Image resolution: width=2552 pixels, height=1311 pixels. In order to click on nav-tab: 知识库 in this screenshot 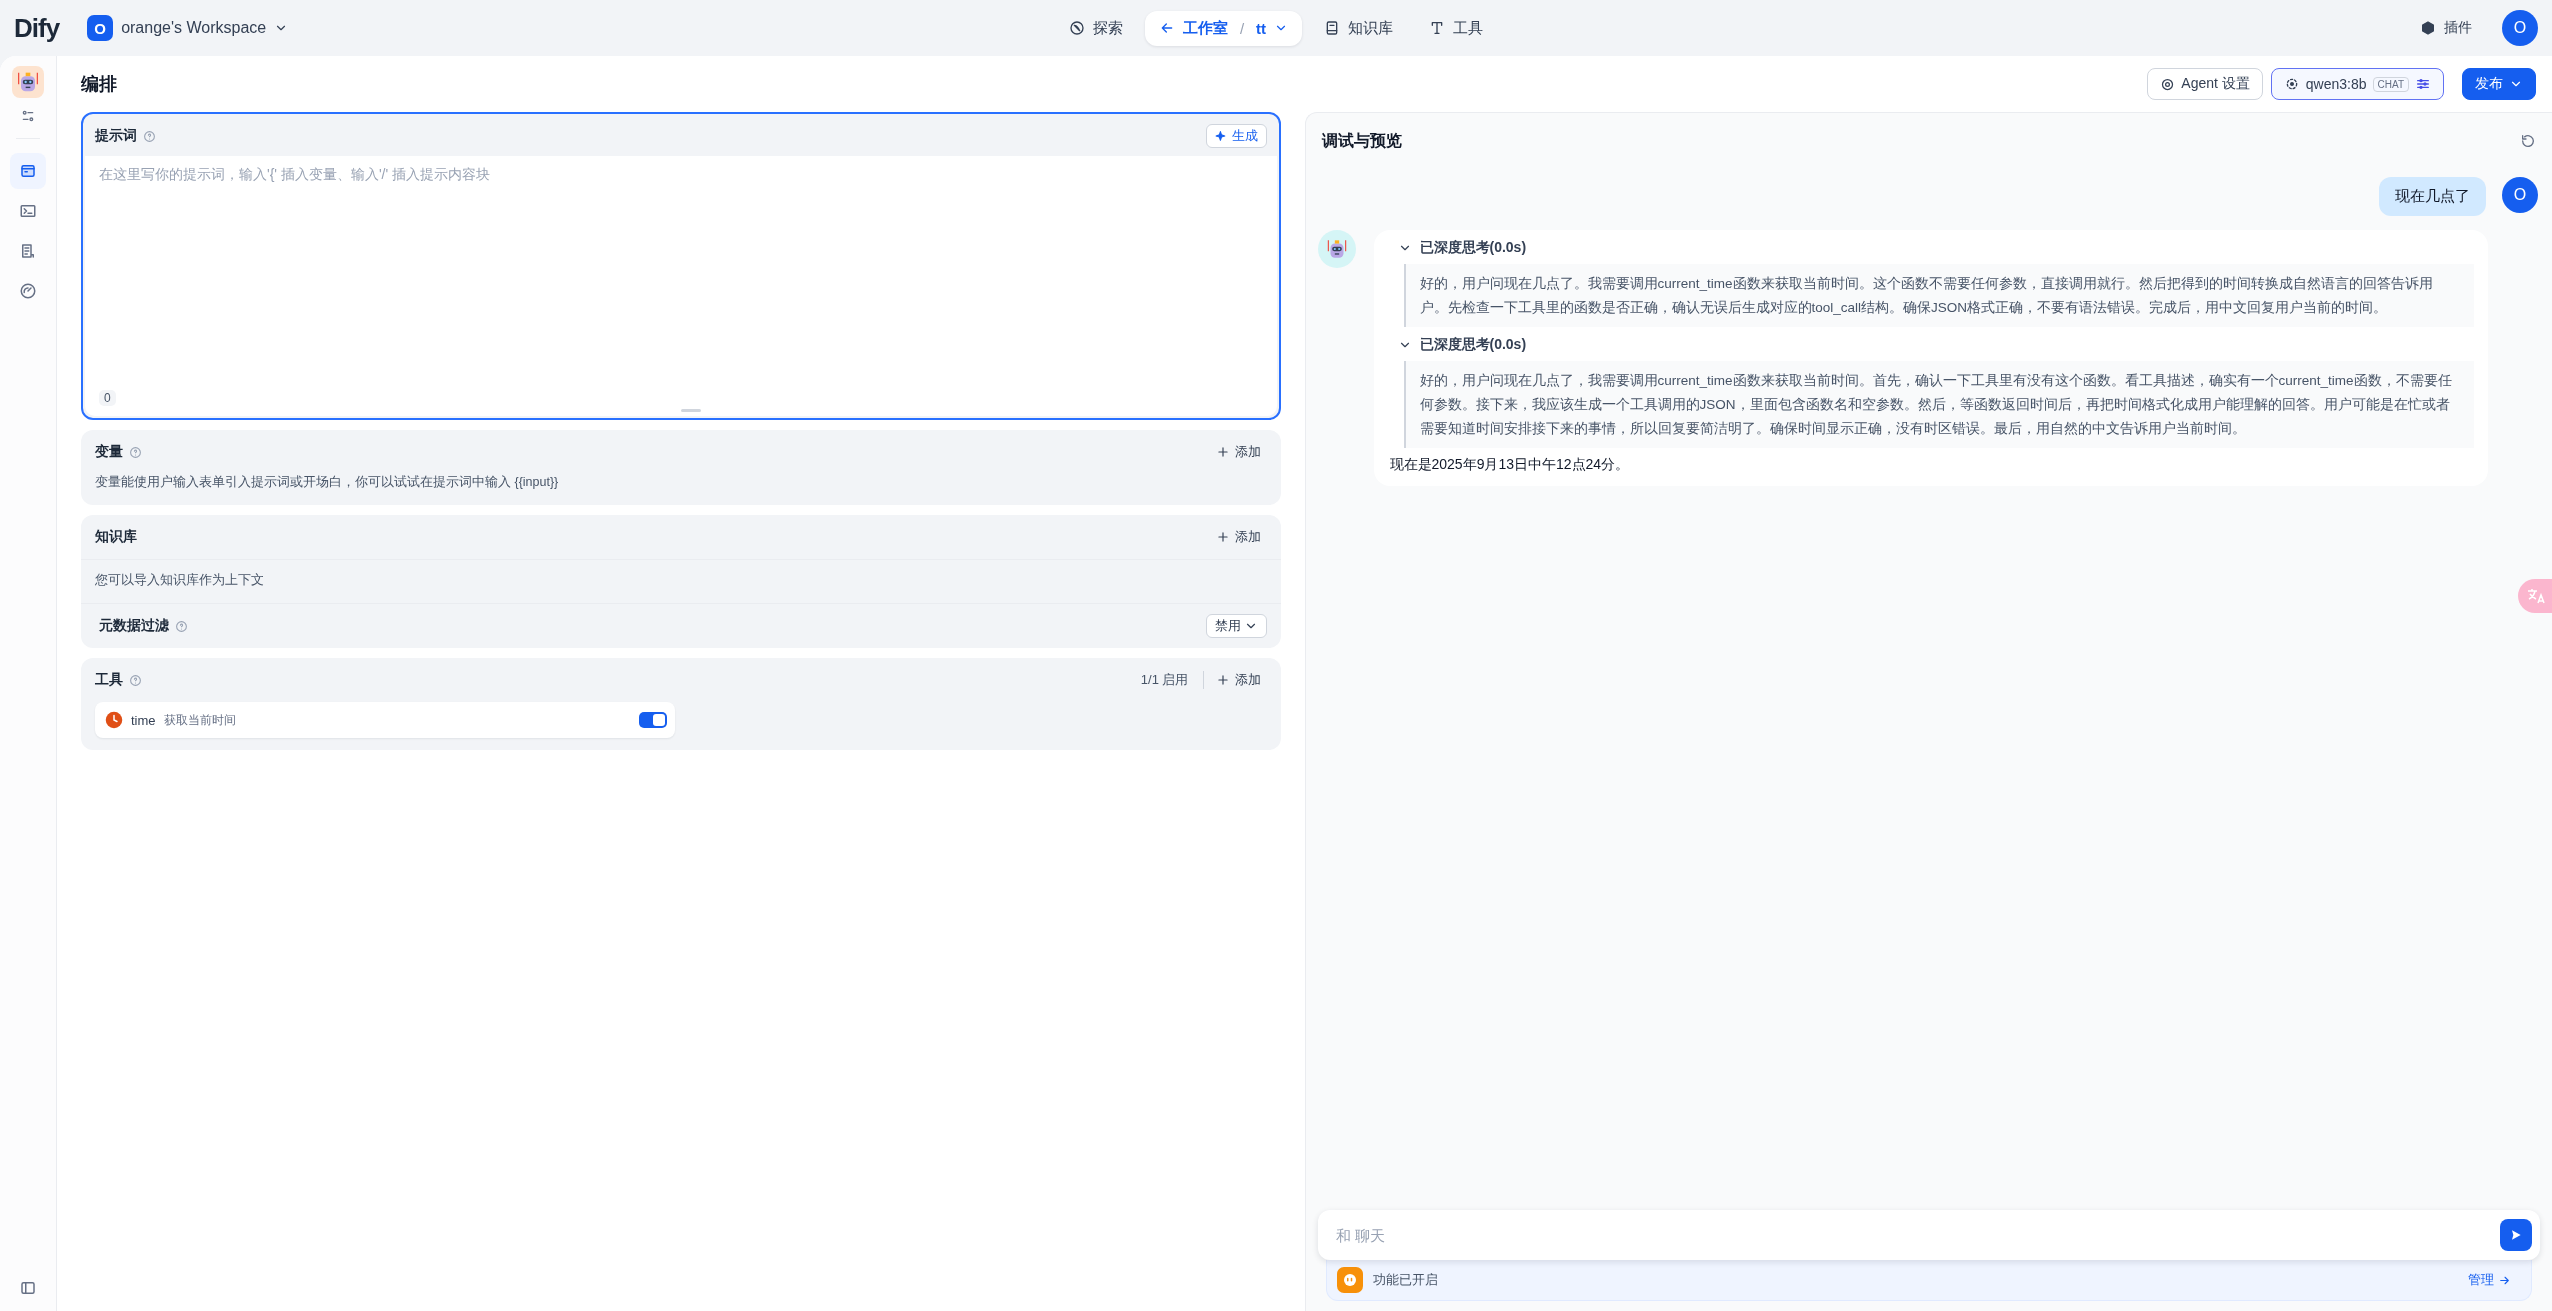, I will do `click(1359, 28)`.